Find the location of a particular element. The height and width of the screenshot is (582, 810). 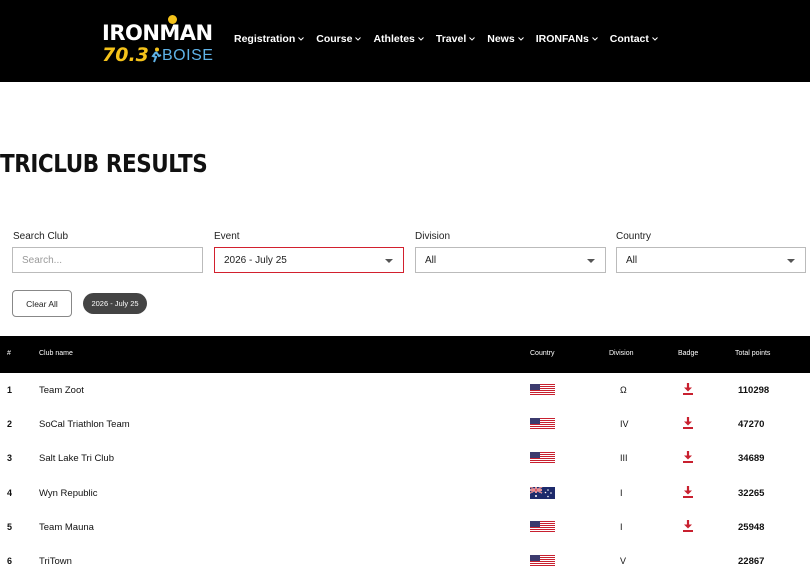

row-total-points: 34689 is located at coordinates (751, 459).